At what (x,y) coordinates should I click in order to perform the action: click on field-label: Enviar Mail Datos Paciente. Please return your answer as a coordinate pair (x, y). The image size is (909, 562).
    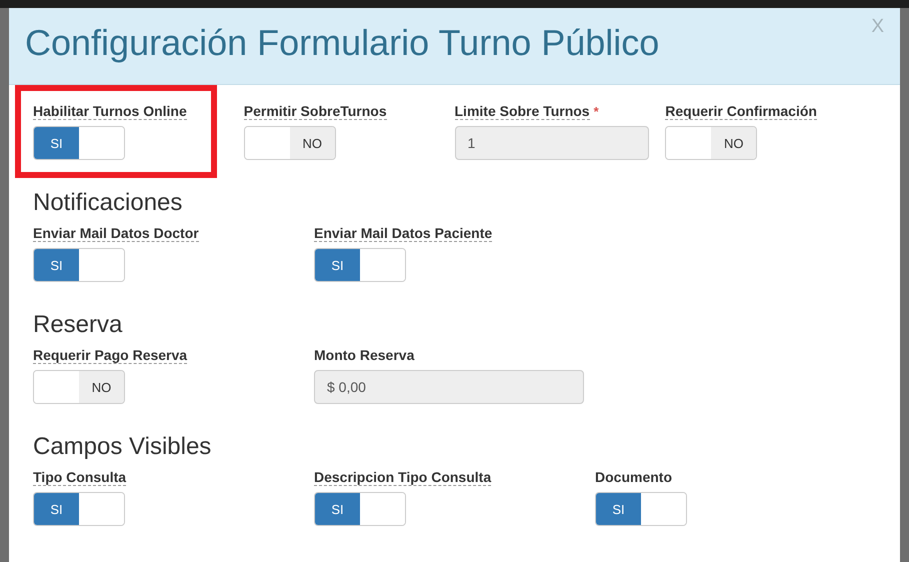
    Looking at the image, I should click on (403, 233).